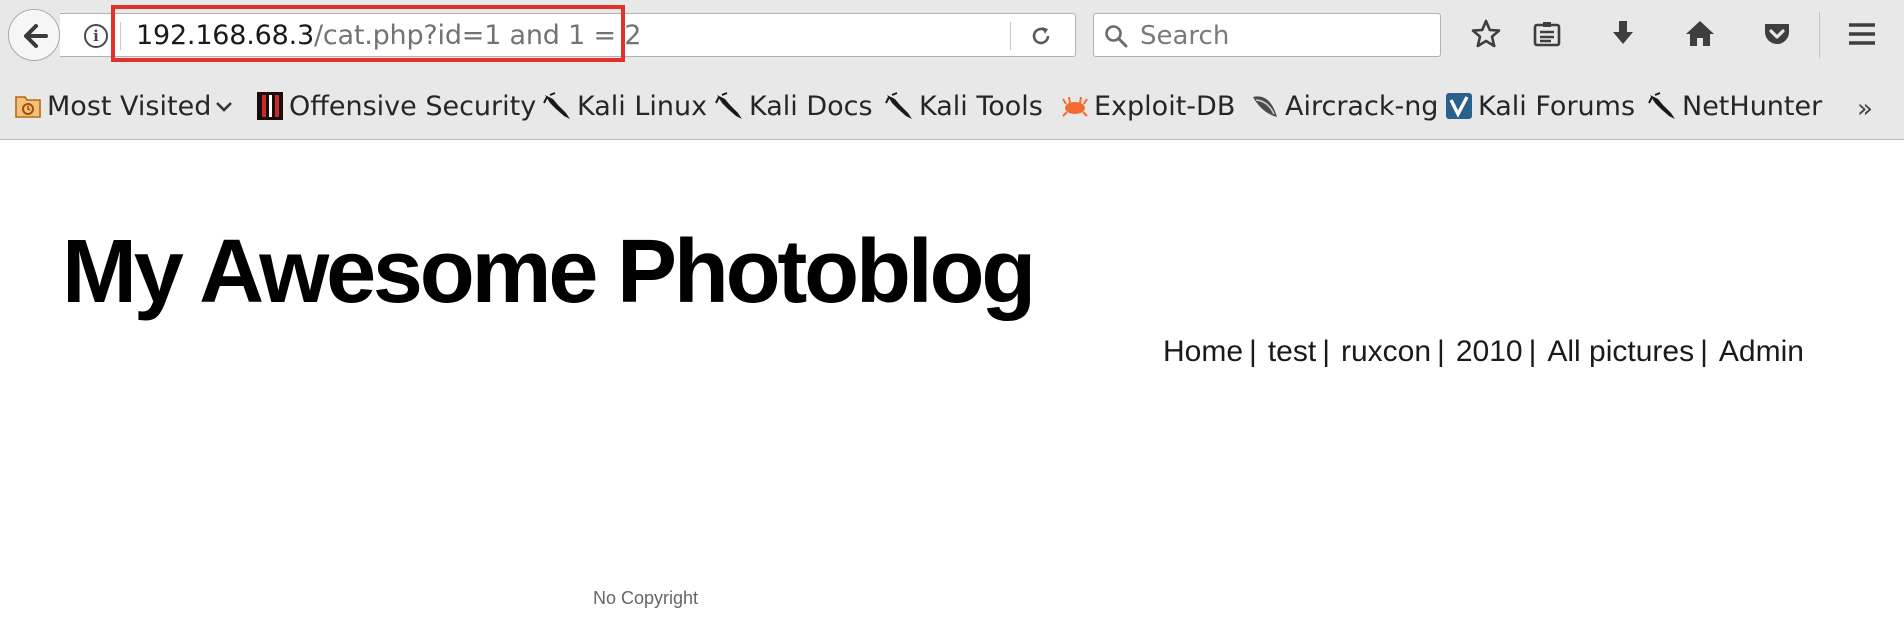  What do you see at coordinates (1265, 106) in the screenshot?
I see `aircrack-icon` at bounding box center [1265, 106].